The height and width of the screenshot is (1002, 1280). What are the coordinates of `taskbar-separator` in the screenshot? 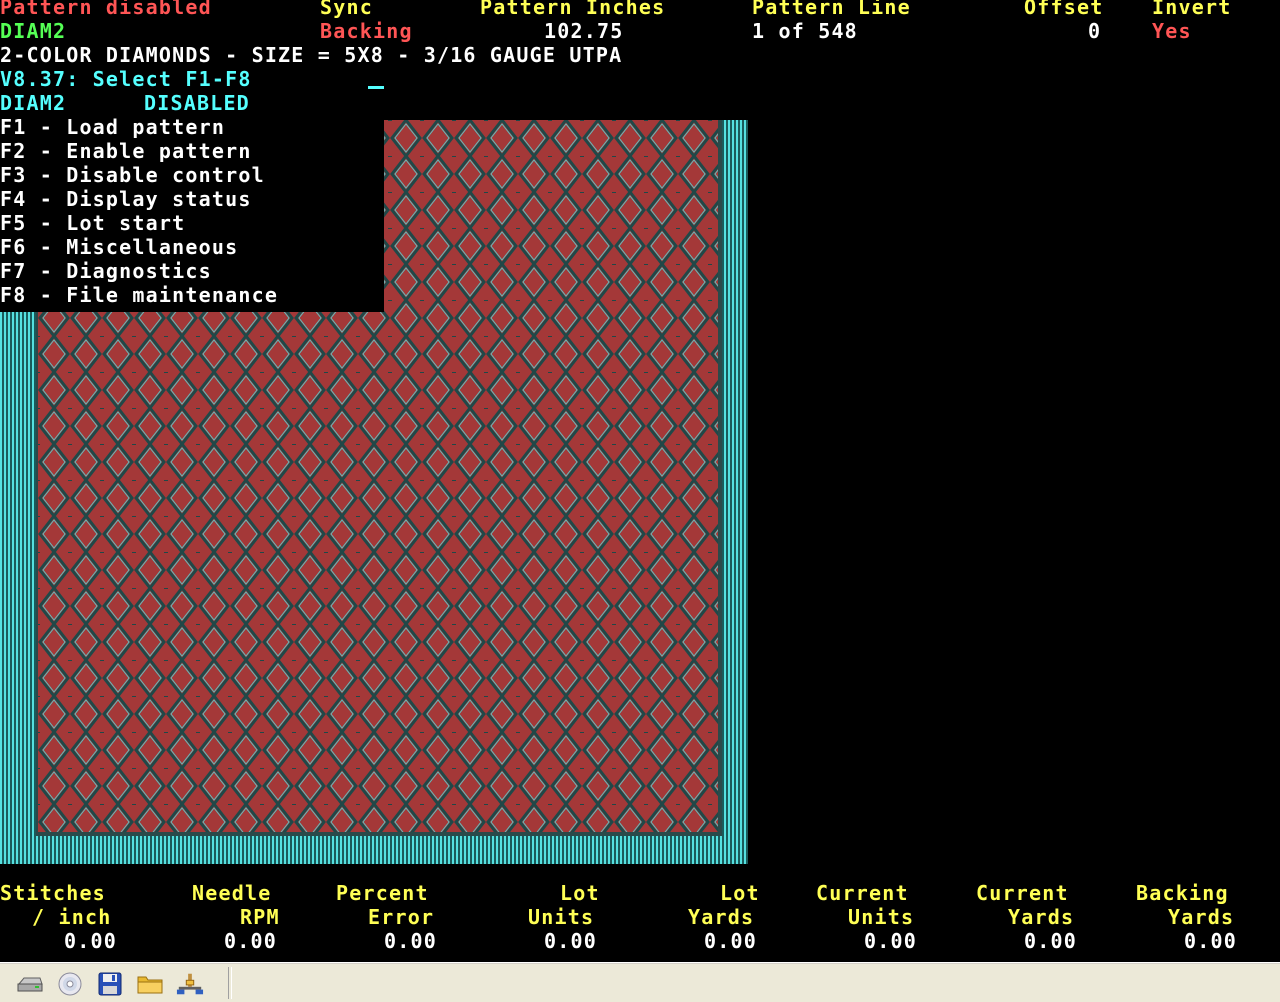 It's located at (230, 983).